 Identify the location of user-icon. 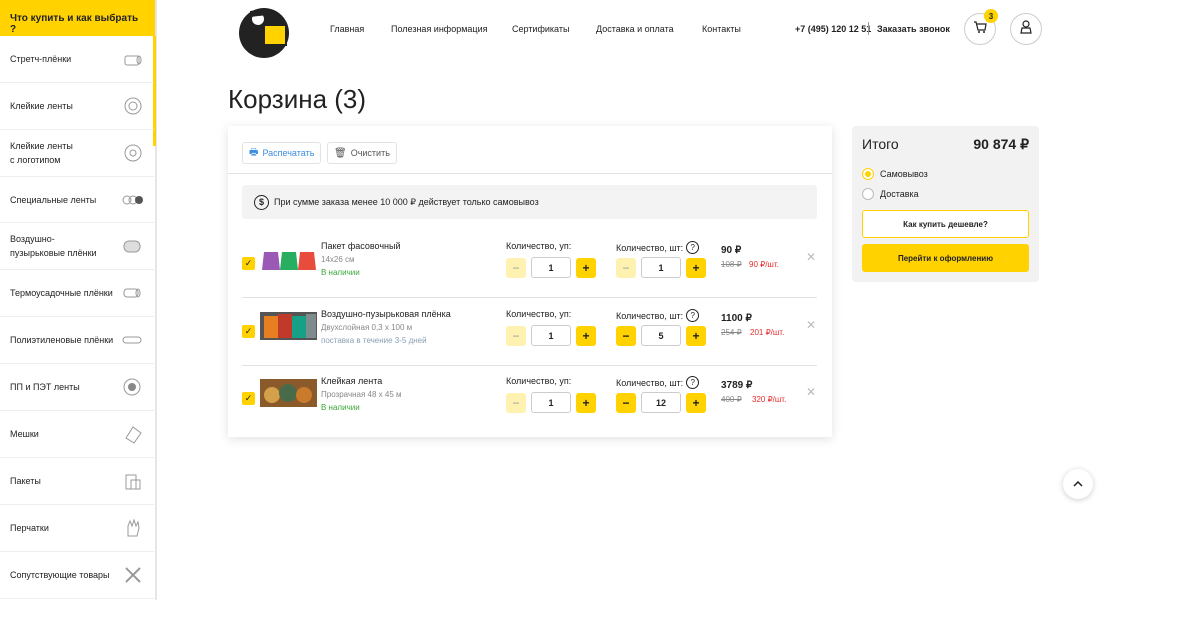
(1026, 29).